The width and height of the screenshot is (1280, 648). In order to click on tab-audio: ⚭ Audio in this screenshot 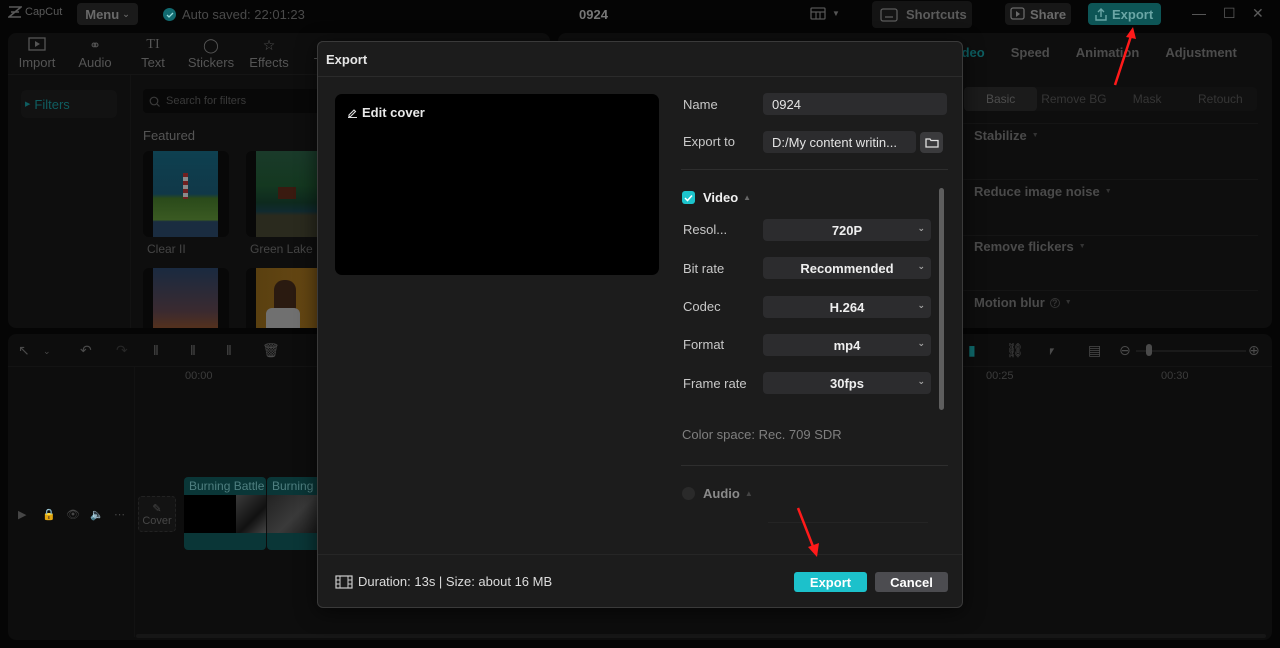, I will do `click(95, 53)`.